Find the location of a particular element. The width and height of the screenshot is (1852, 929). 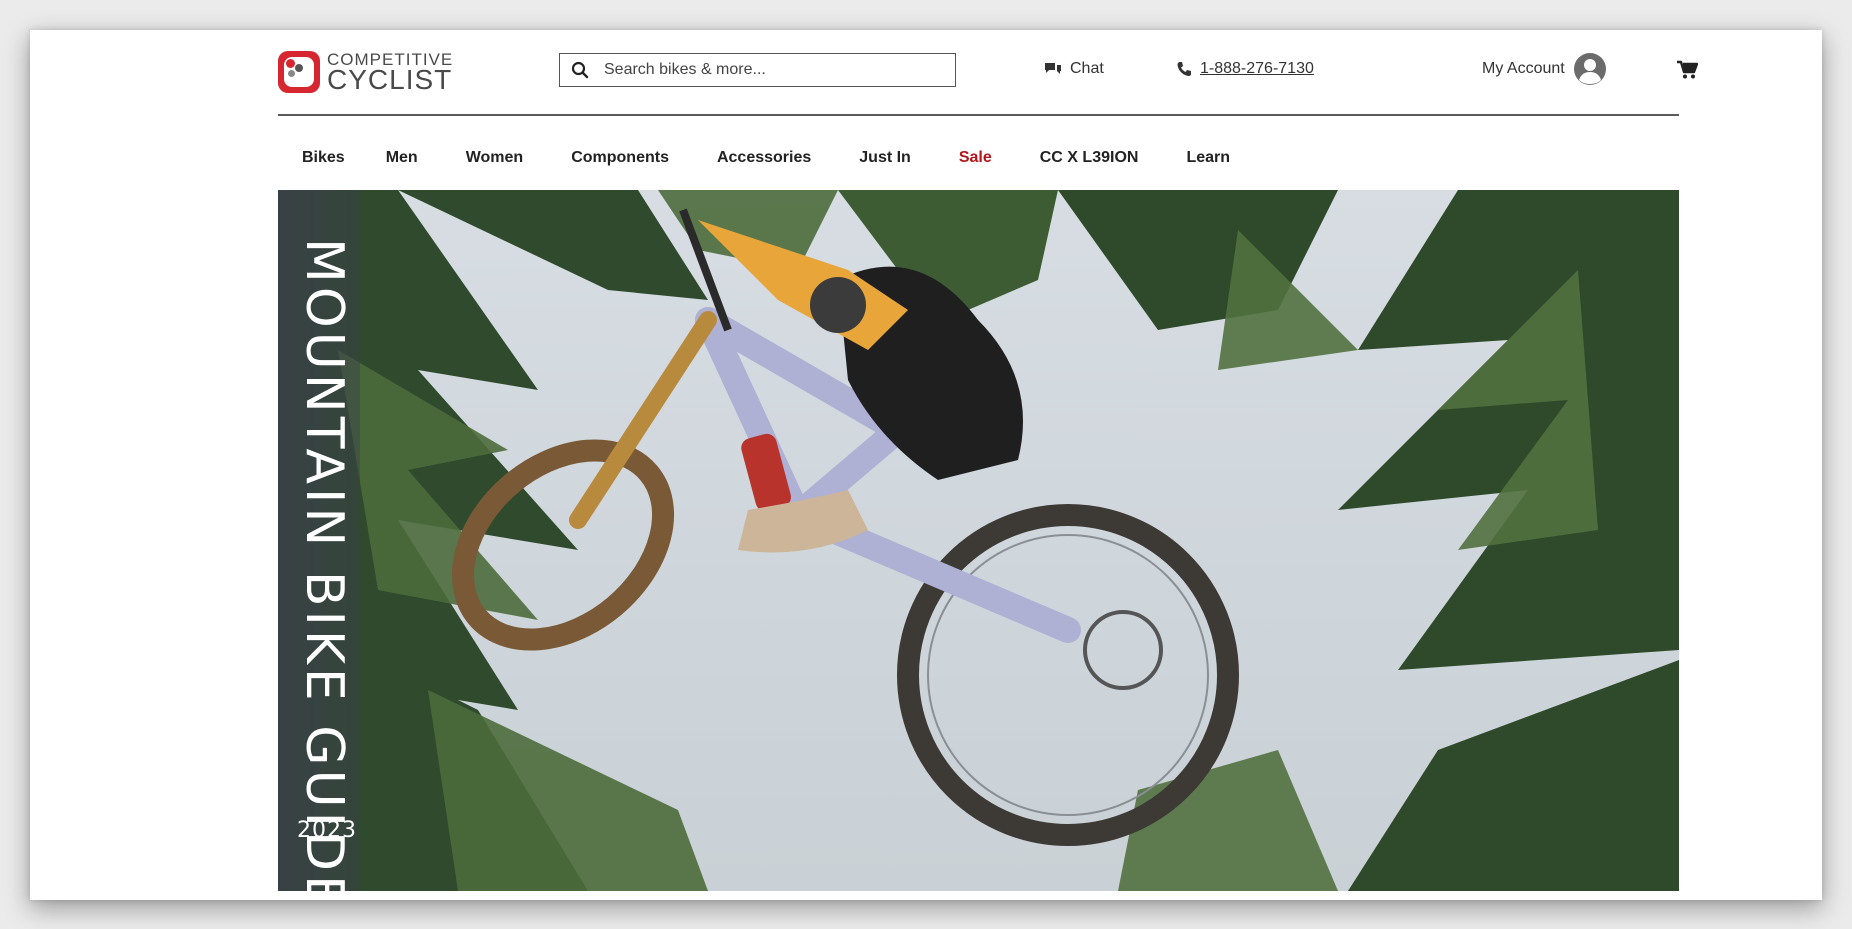

phone-link: 1-888-276-7130 is located at coordinates (1245, 69).